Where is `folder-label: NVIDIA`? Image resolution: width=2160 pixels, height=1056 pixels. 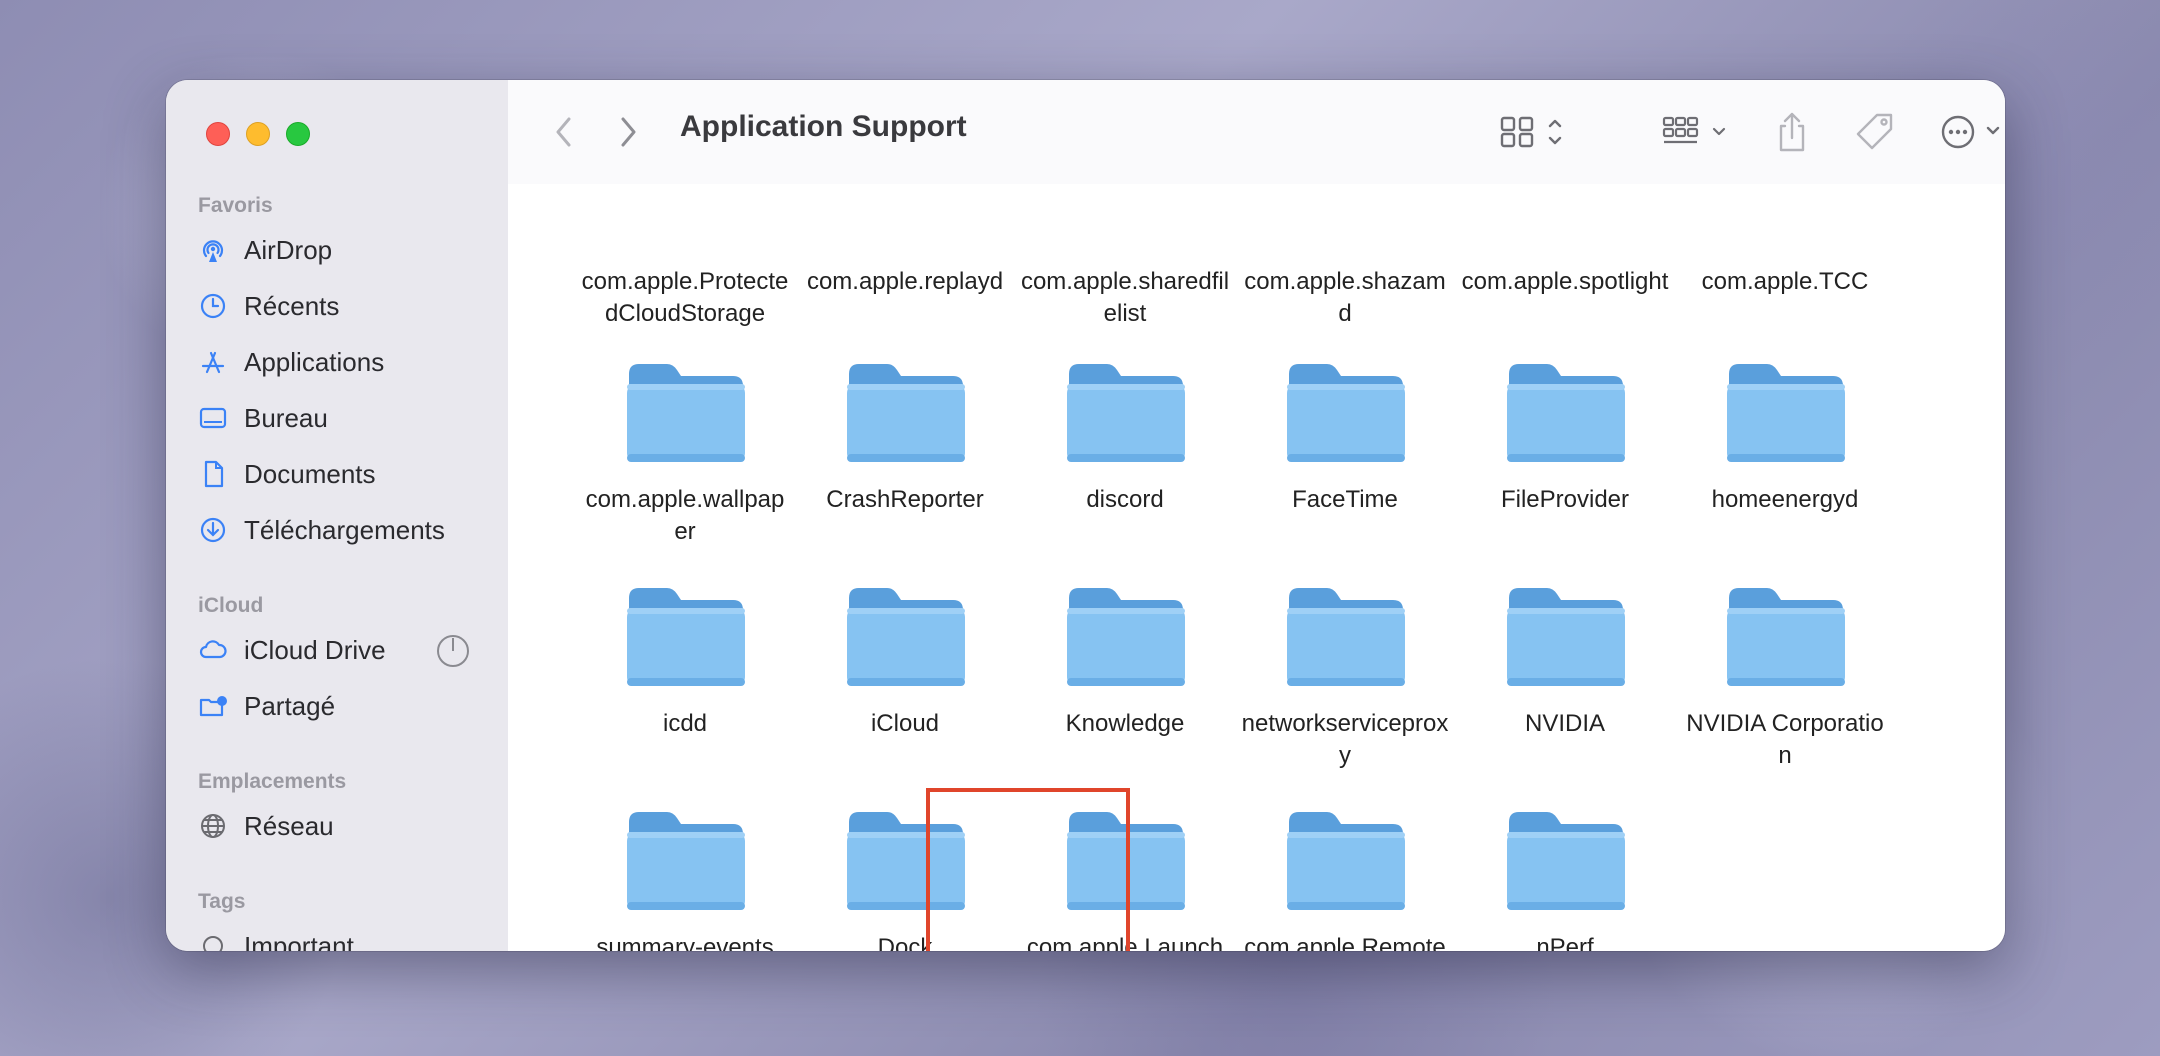
folder-label: NVIDIA is located at coordinates (1564, 723).